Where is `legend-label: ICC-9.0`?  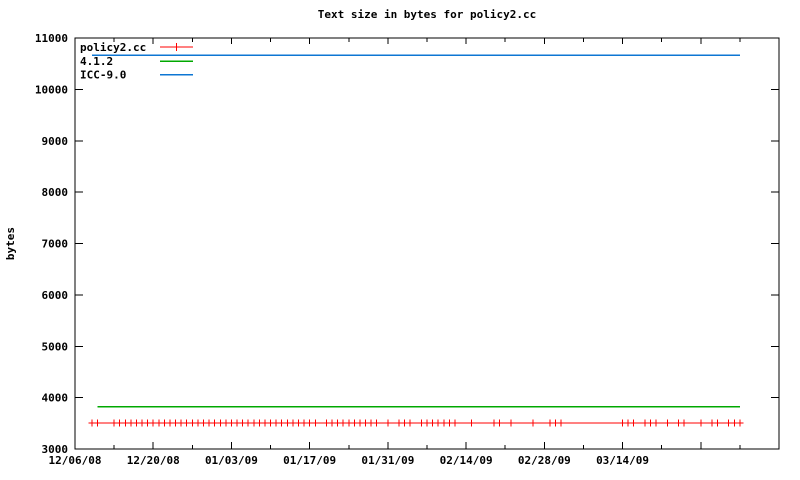 legend-label: ICC-9.0 is located at coordinates (103, 75).